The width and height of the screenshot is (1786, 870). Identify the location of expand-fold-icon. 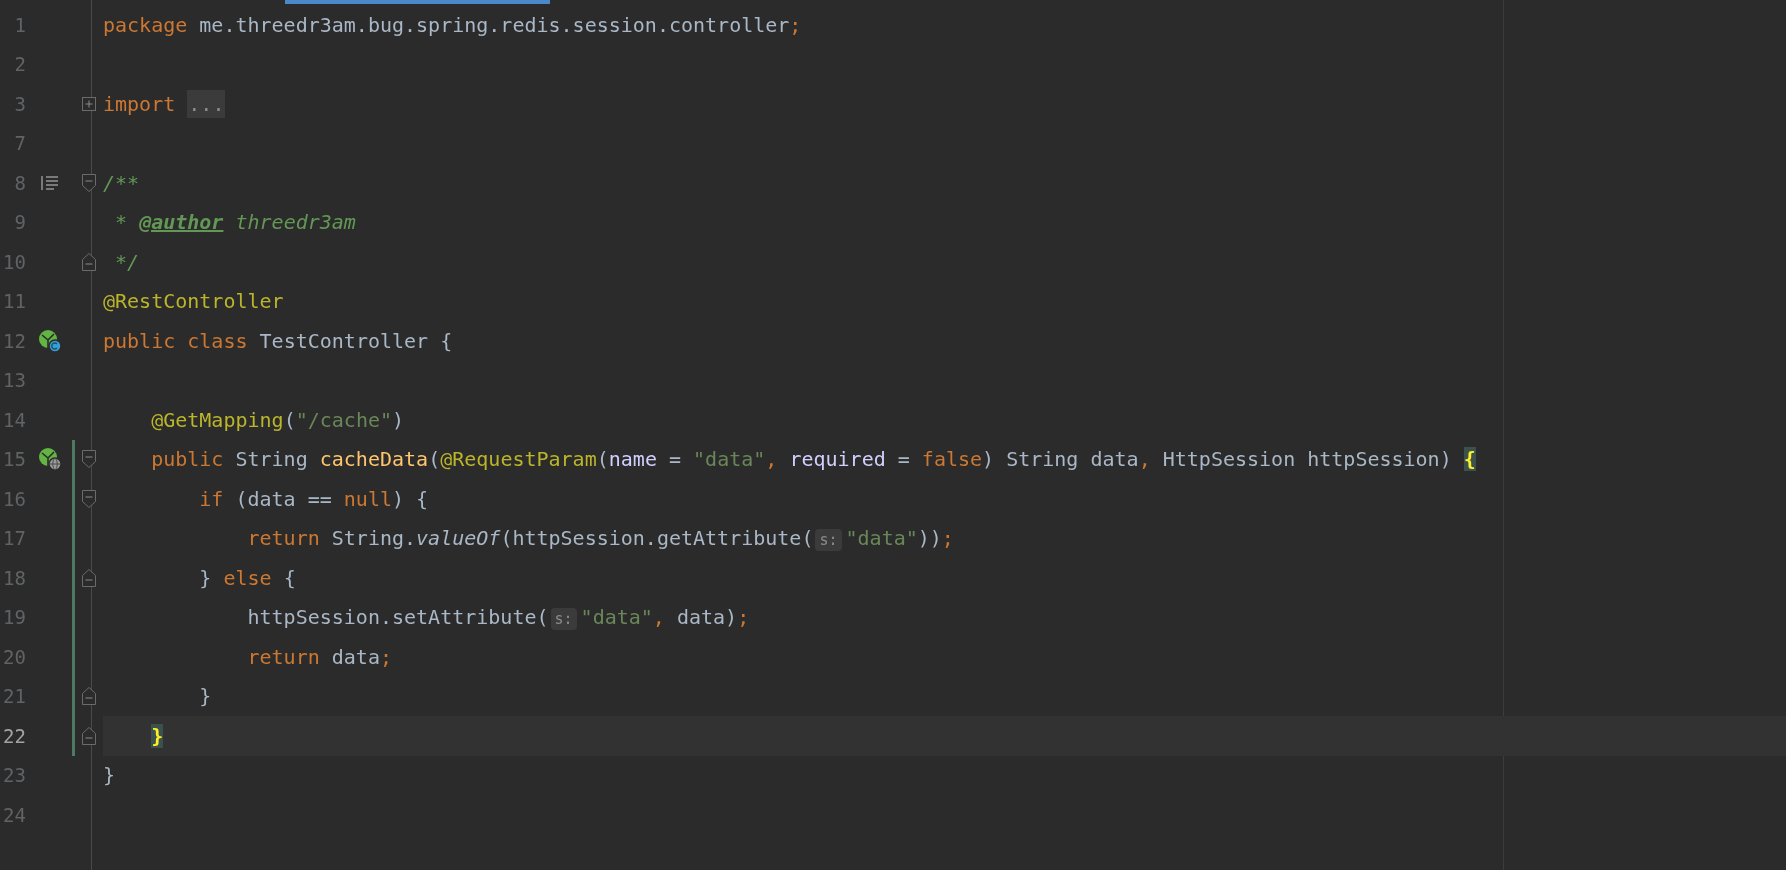
(89, 103).